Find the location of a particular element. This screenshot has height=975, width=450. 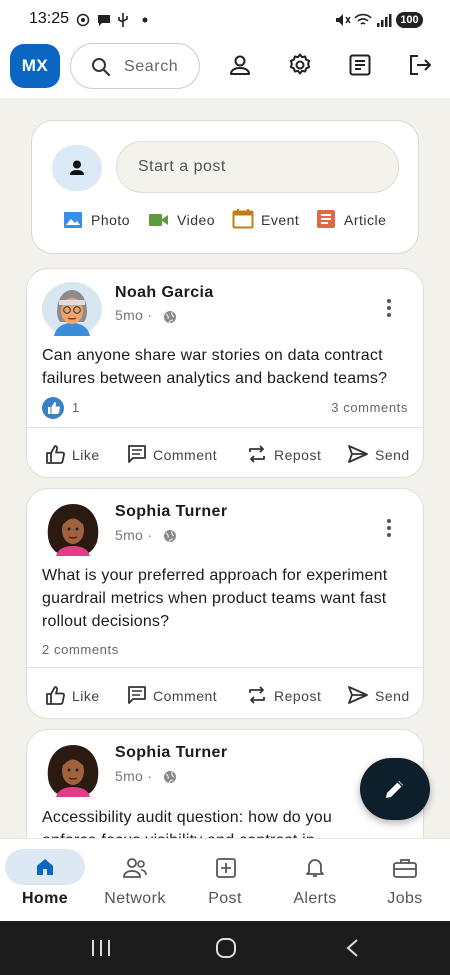

mute-icon is located at coordinates (343, 20).